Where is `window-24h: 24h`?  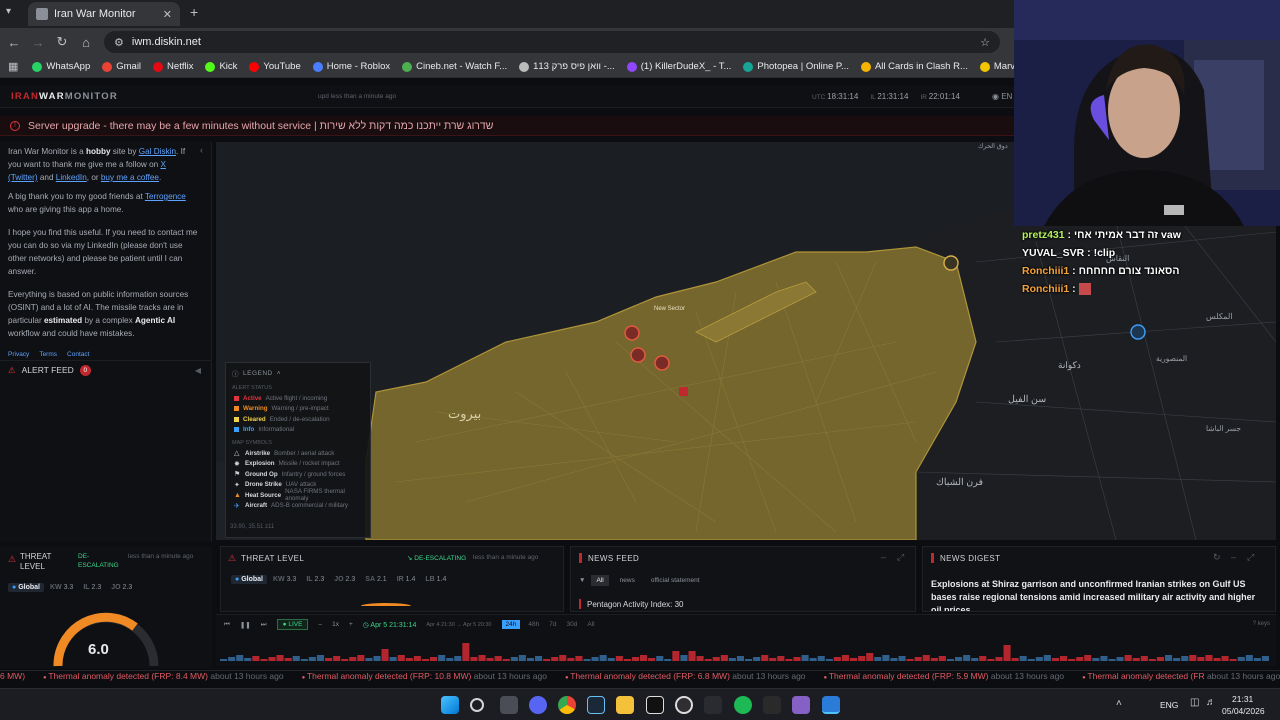
window-24h: 24h is located at coordinates (511, 624).